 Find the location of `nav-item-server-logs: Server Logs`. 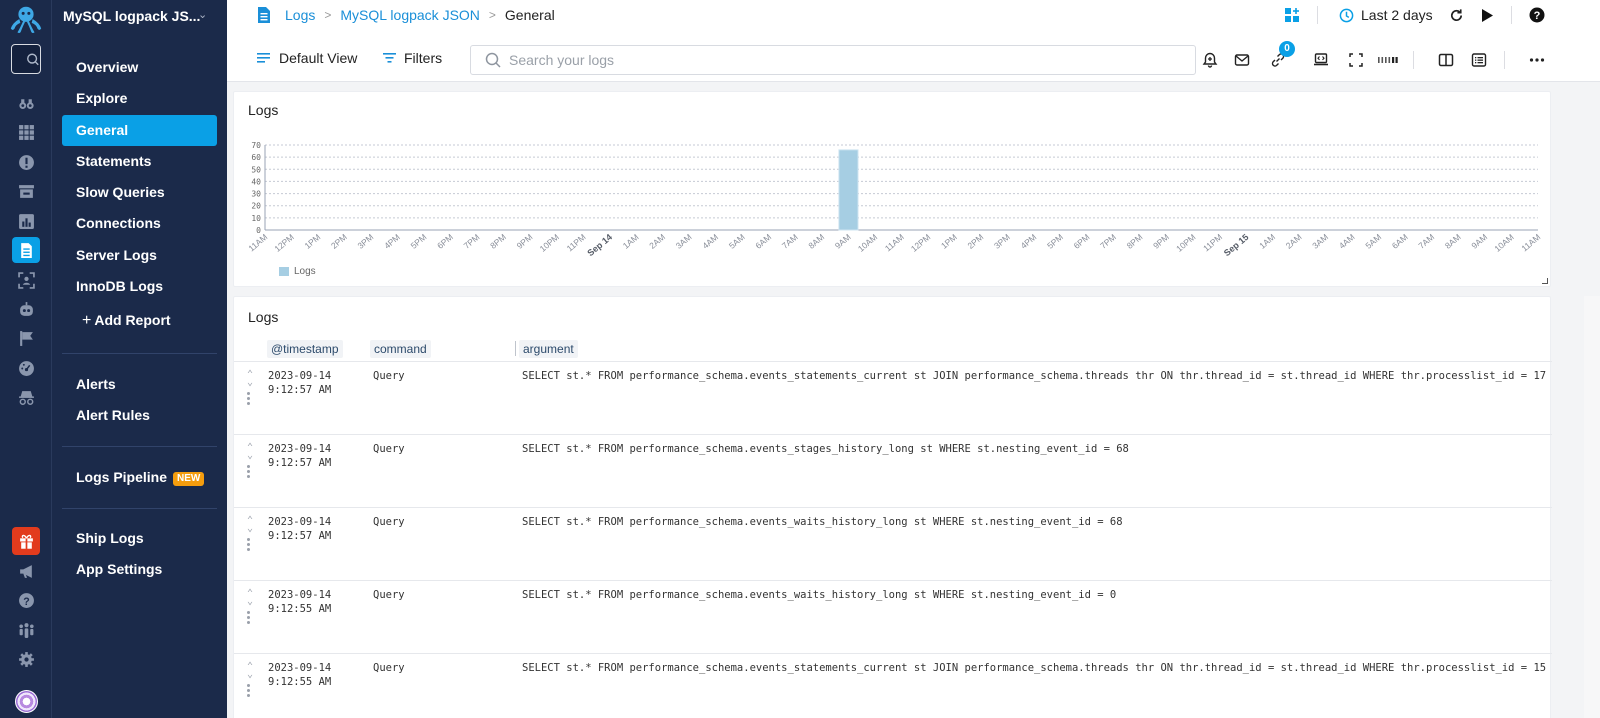

nav-item-server-logs: Server Logs is located at coordinates (139, 255).